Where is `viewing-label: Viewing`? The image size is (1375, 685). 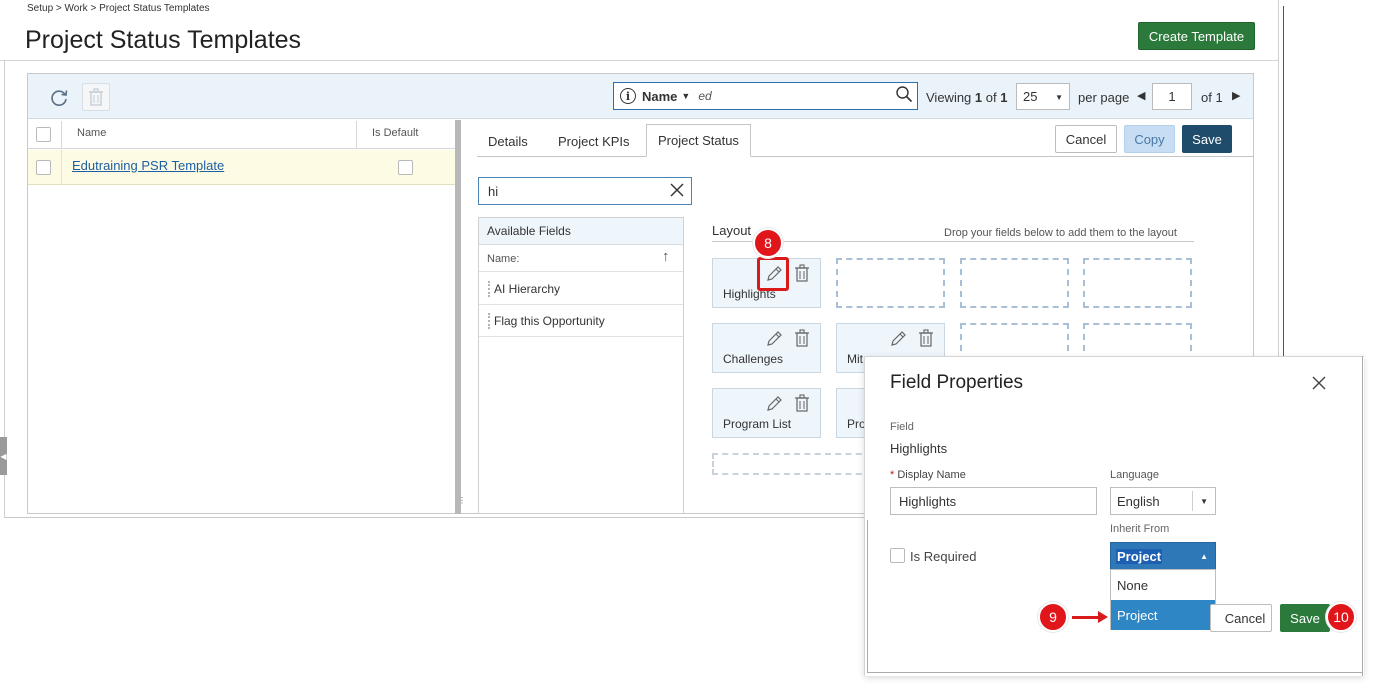 viewing-label: Viewing is located at coordinates (949, 97).